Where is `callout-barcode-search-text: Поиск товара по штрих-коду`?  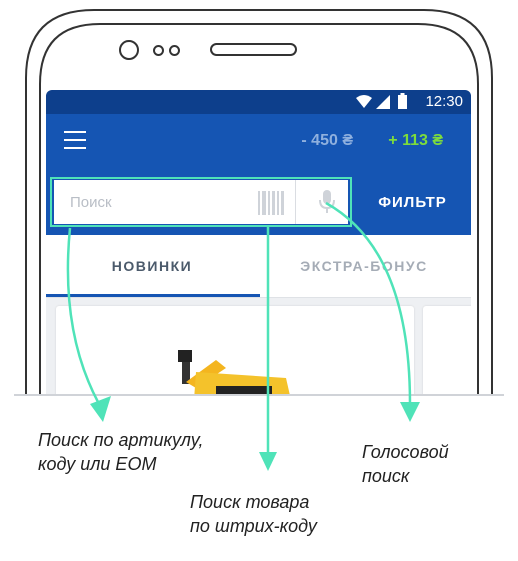 callout-barcode-search-text: Поиск товара по штрих-коду is located at coordinates (253, 514).